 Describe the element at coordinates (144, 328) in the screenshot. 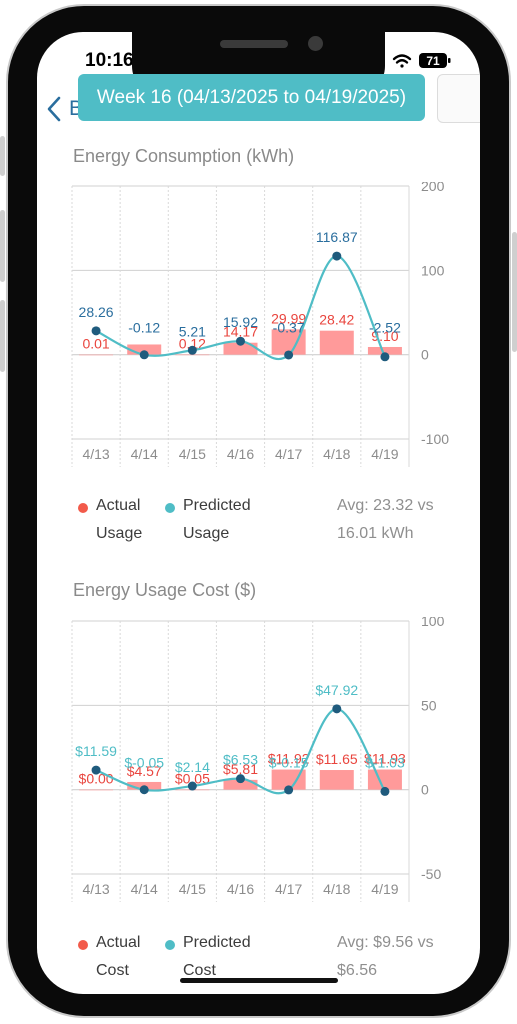

I see `predicted-value-label: -0.12` at that location.